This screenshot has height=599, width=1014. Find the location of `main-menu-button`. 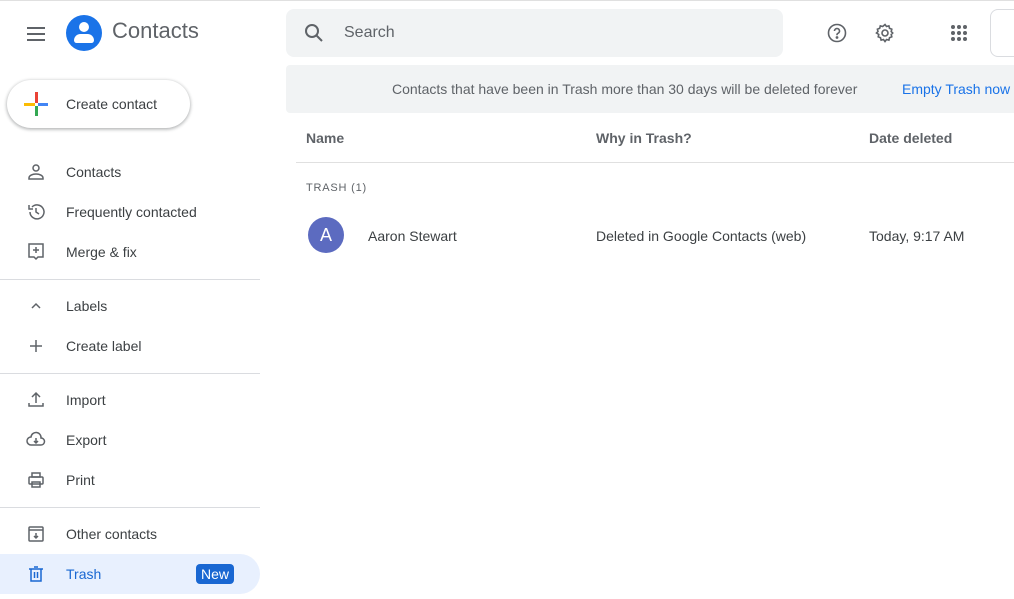

main-menu-button is located at coordinates (36, 34).